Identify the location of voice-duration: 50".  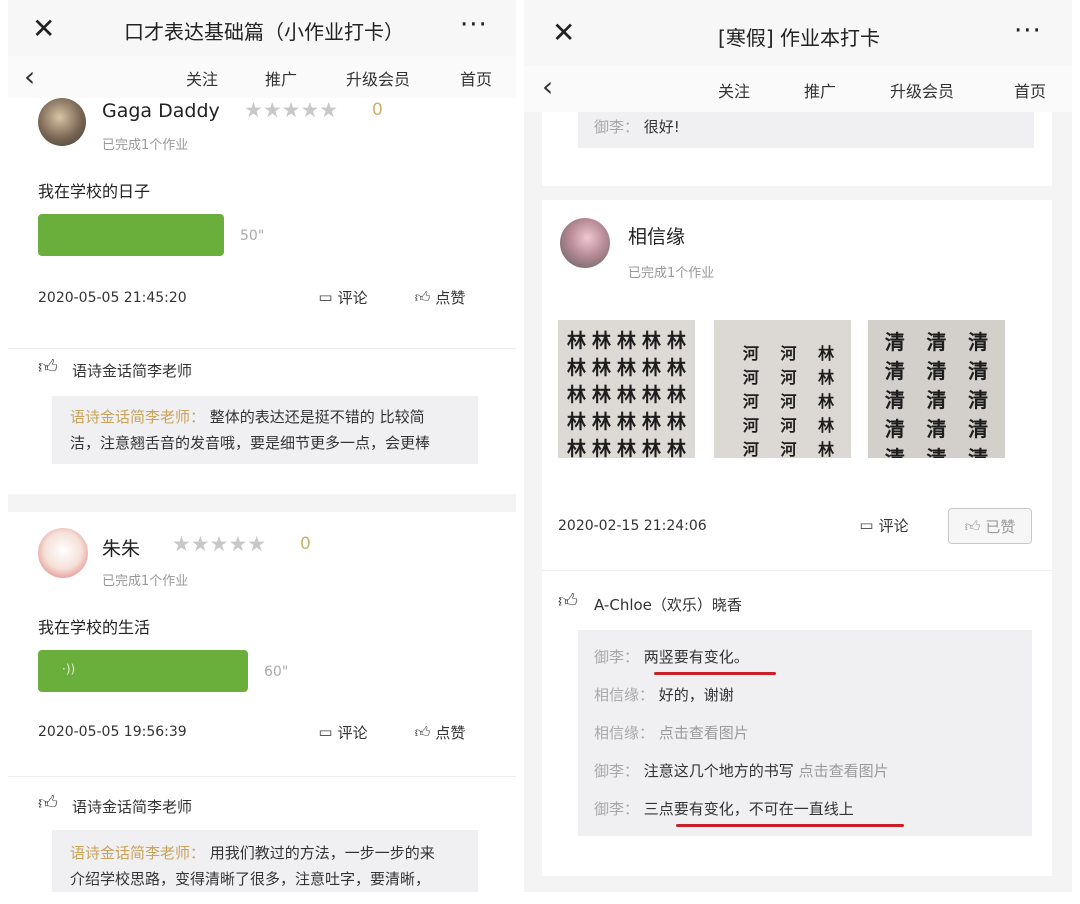
(252, 236).